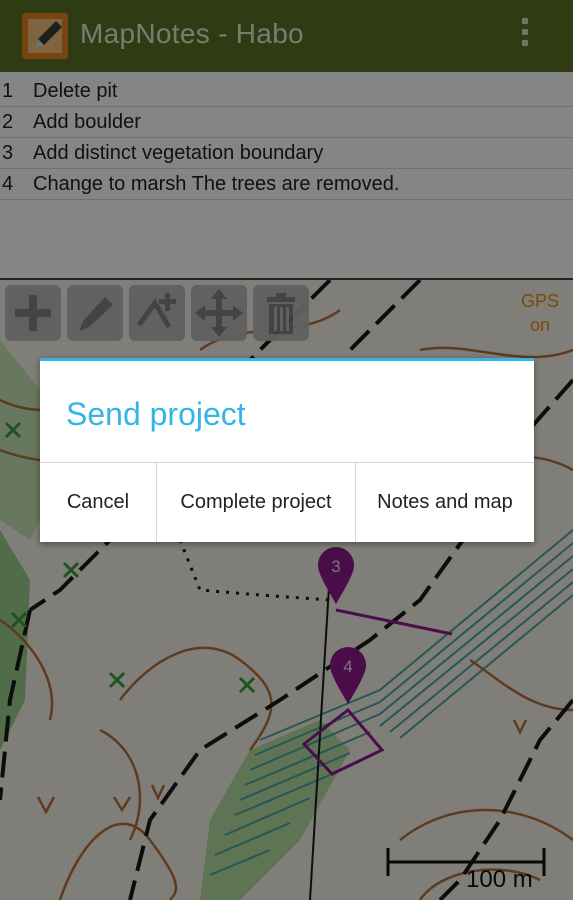 Image resolution: width=573 pixels, height=900 pixels. What do you see at coordinates (156, 414) in the screenshot?
I see `dialog-title: Send project` at bounding box center [156, 414].